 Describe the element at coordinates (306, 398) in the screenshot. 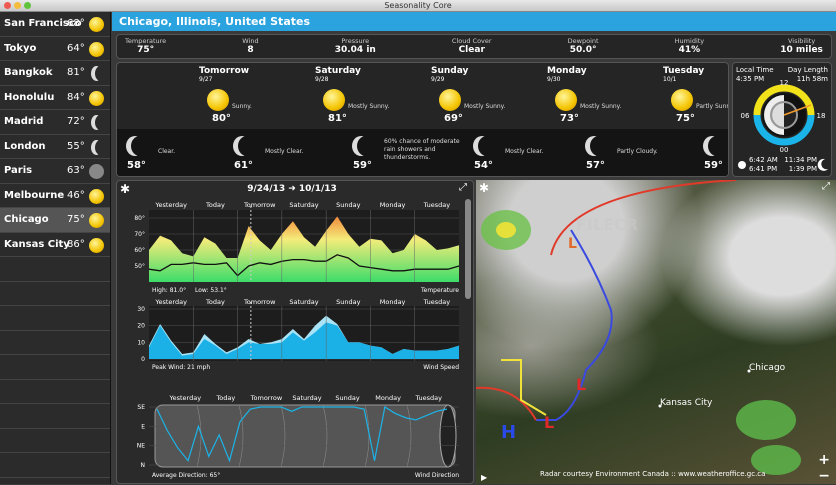

I see `day-label: Saturday` at that location.